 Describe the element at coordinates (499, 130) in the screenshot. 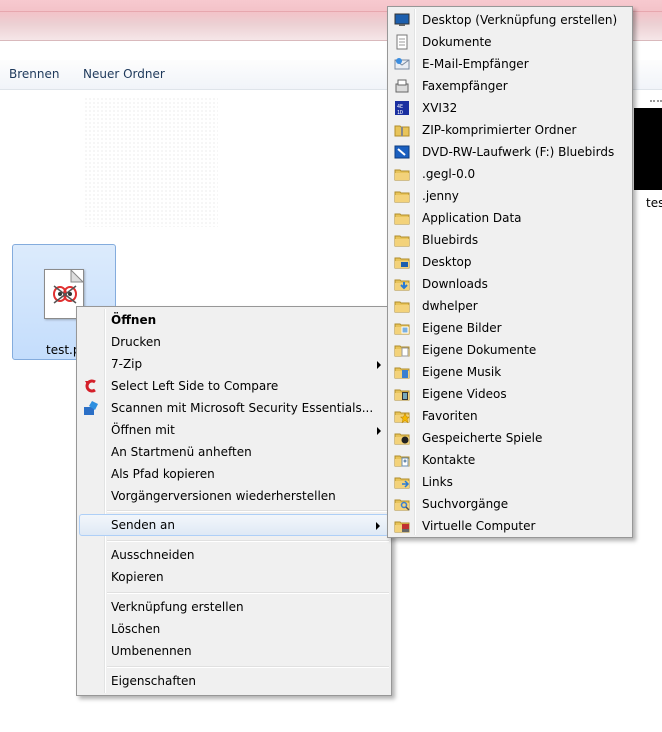

I see `send-to-item-label: ZIP-komprimierter Ordner` at that location.